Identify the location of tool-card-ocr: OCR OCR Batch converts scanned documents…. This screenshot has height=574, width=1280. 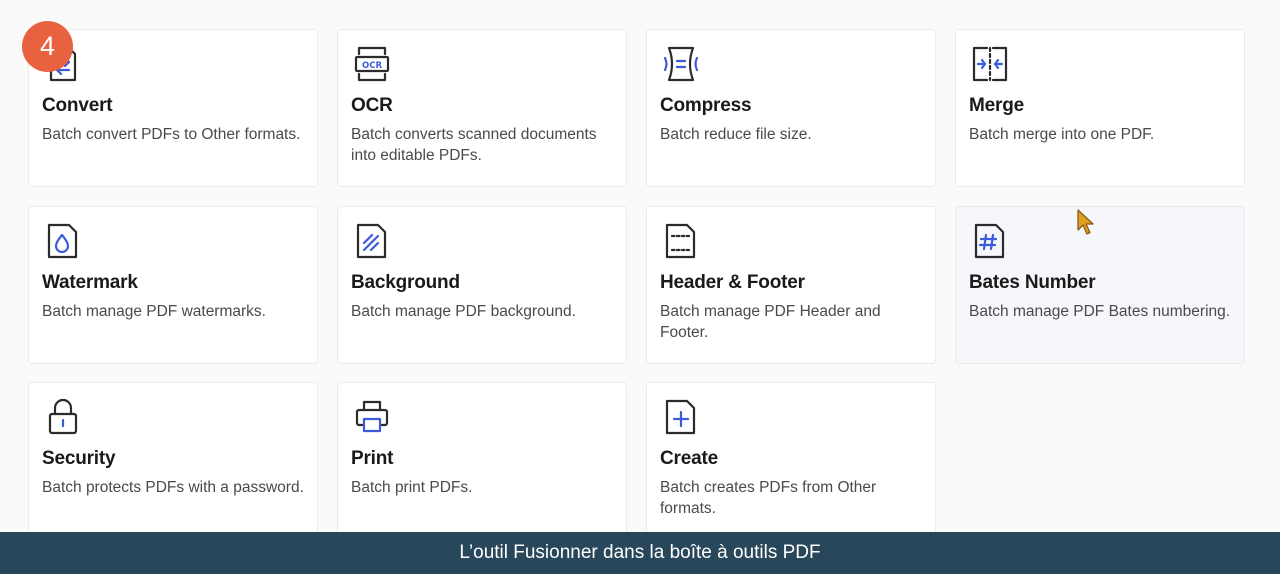
(482, 108).